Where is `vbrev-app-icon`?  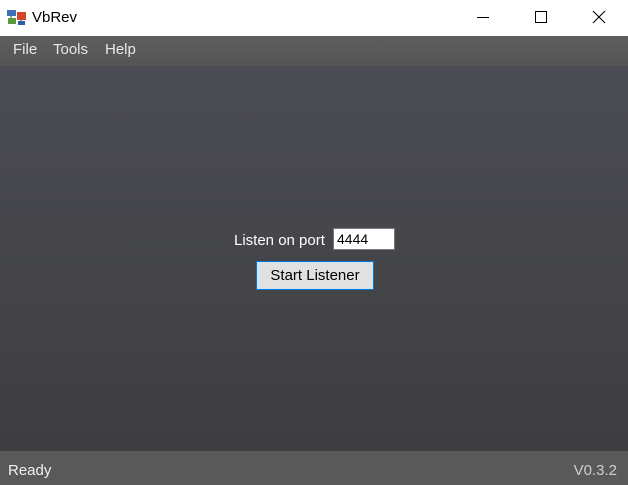 vbrev-app-icon is located at coordinates (17, 17).